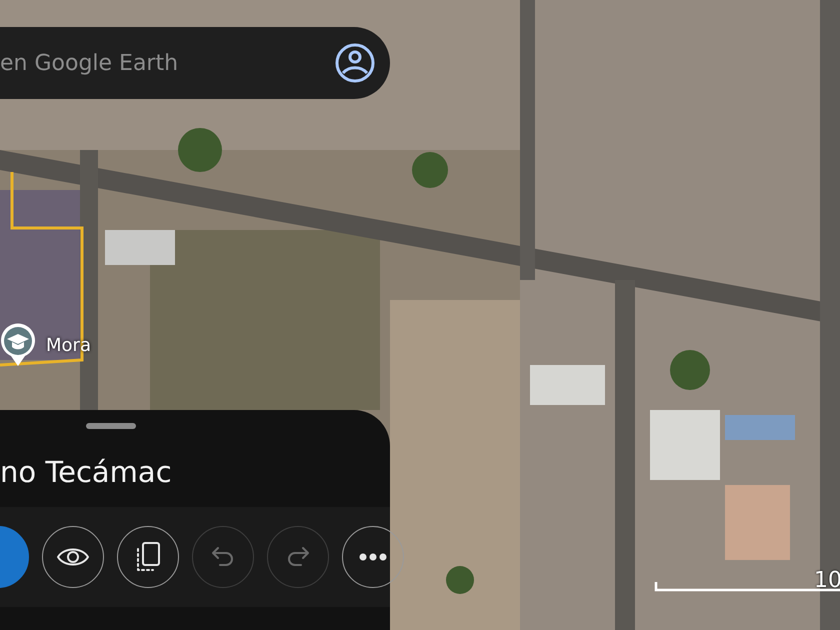  I want to click on page-stack-icon, so click(148, 557).